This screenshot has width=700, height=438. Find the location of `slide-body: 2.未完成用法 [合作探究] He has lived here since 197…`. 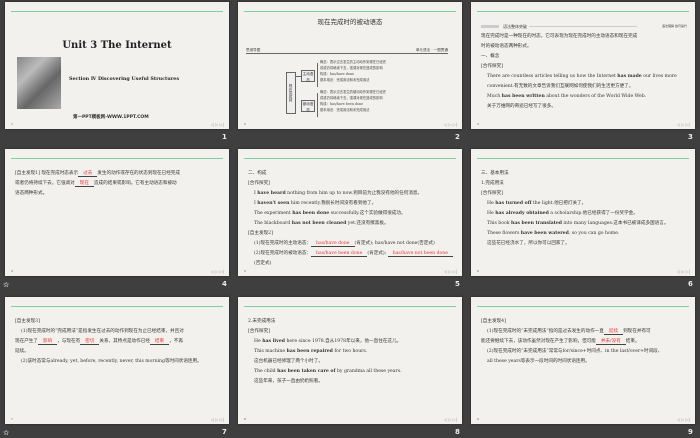

slide-body: 2.未完成用法 [合作探究] He has lived here since 197… is located at coordinates (351, 352).